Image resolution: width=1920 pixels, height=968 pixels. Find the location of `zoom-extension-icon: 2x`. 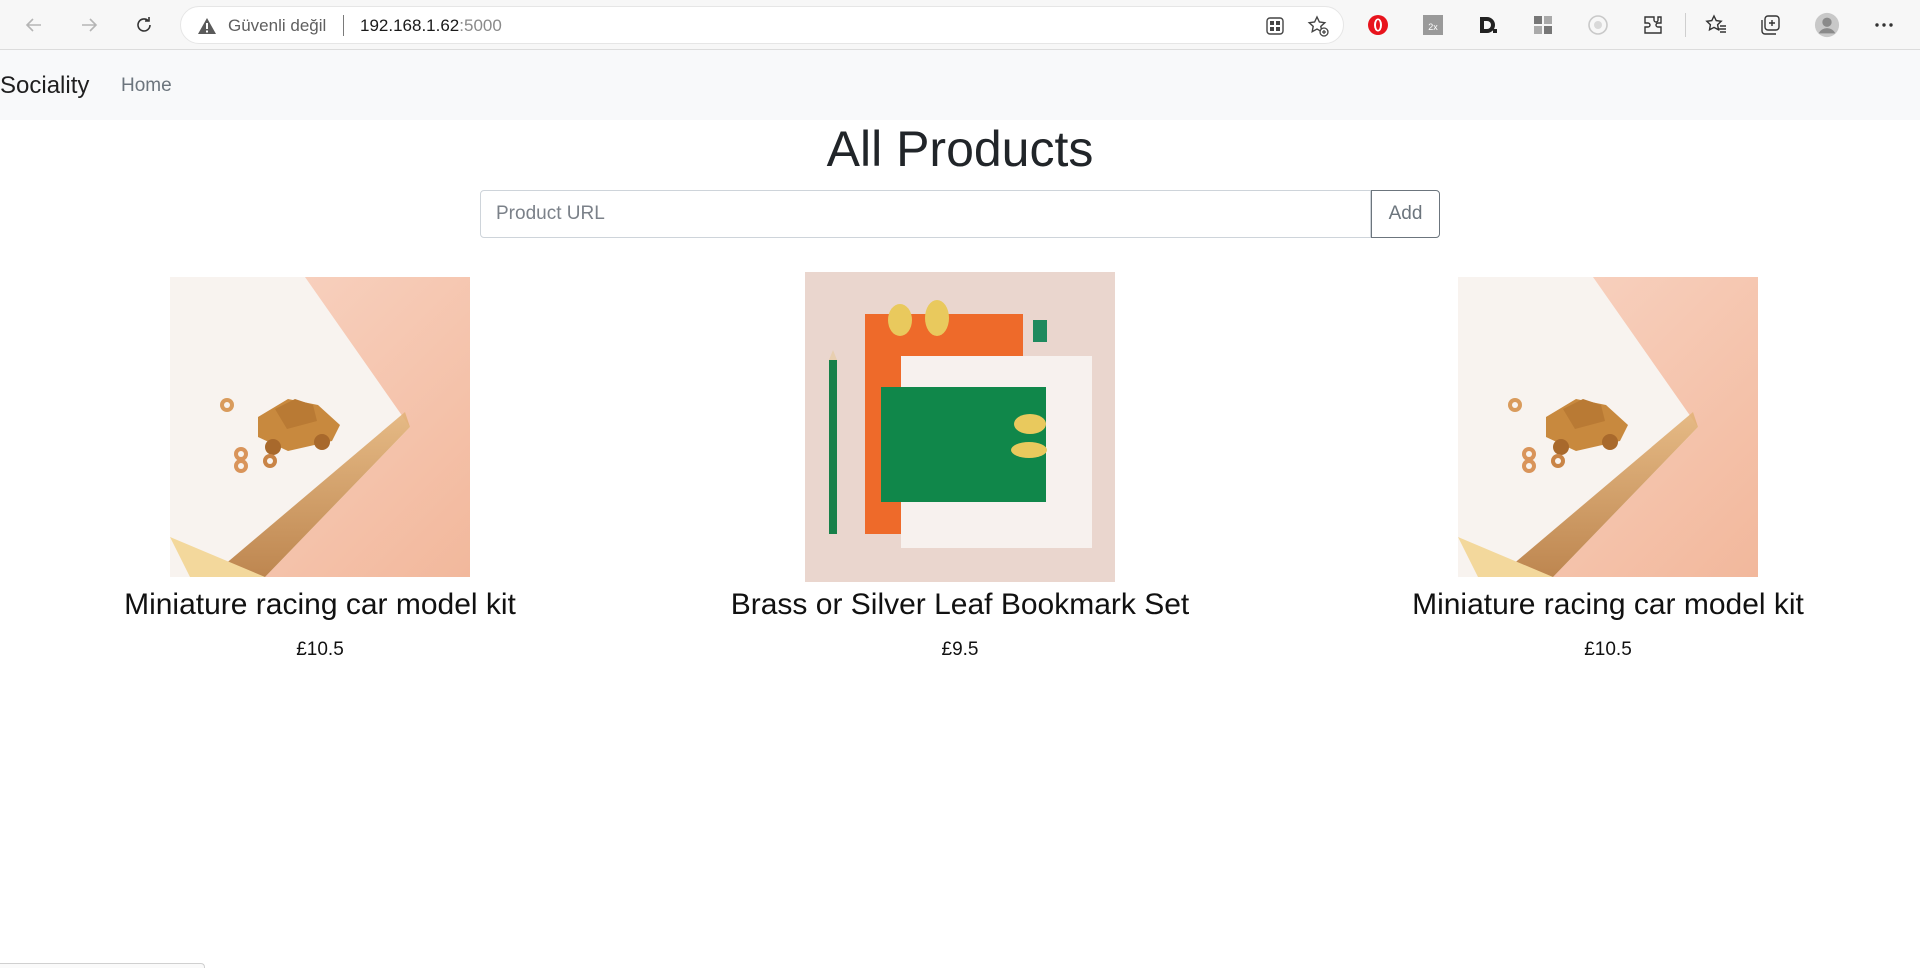

zoom-extension-icon: 2x is located at coordinates (1433, 25).